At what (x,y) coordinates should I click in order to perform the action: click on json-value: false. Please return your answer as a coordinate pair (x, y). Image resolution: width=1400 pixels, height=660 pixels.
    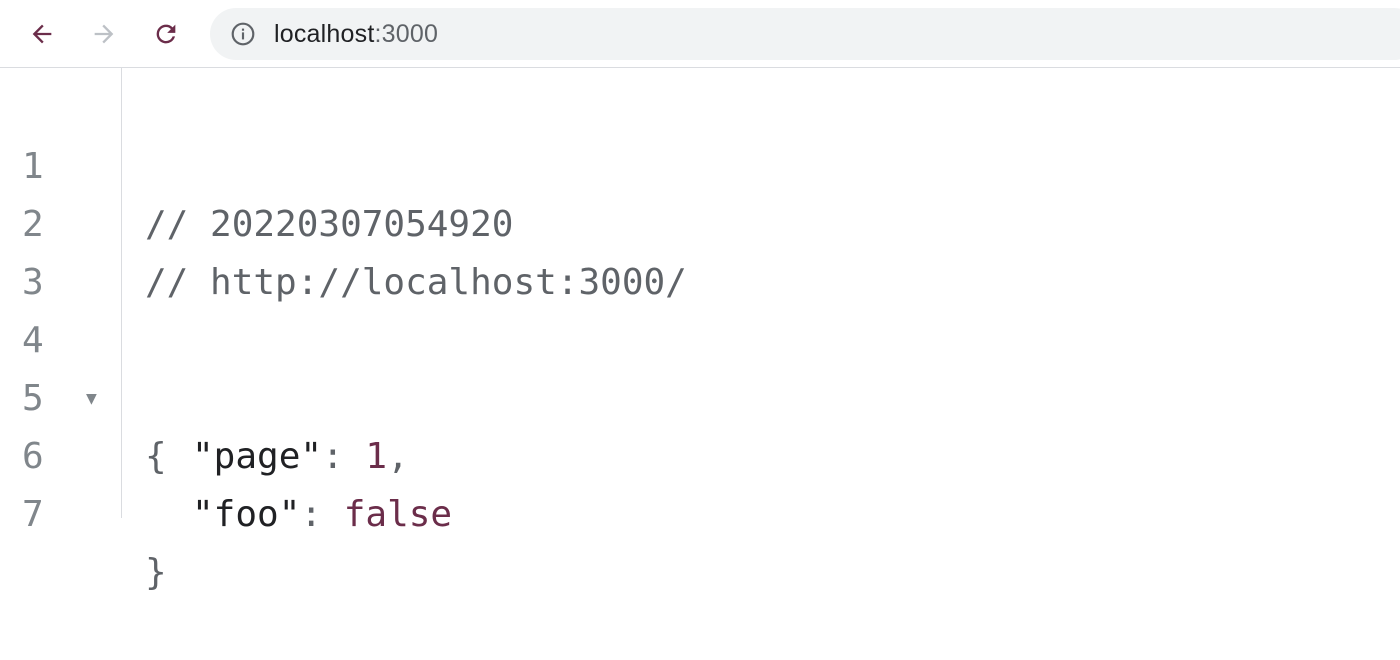
    Looking at the image, I should click on (398, 514).